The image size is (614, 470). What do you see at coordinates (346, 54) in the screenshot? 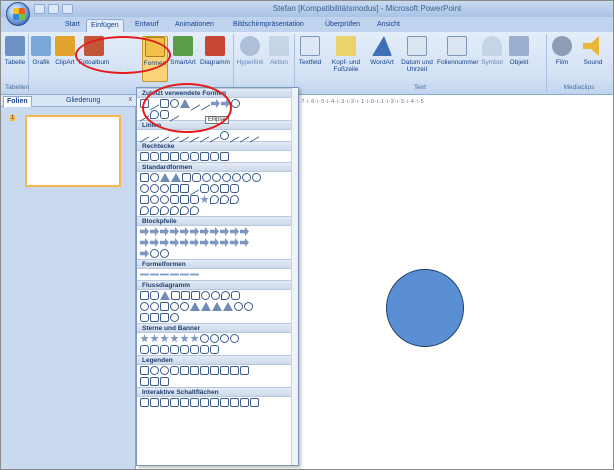
I see `header-footer-button: Kopf- und Fußzeile` at bounding box center [346, 54].